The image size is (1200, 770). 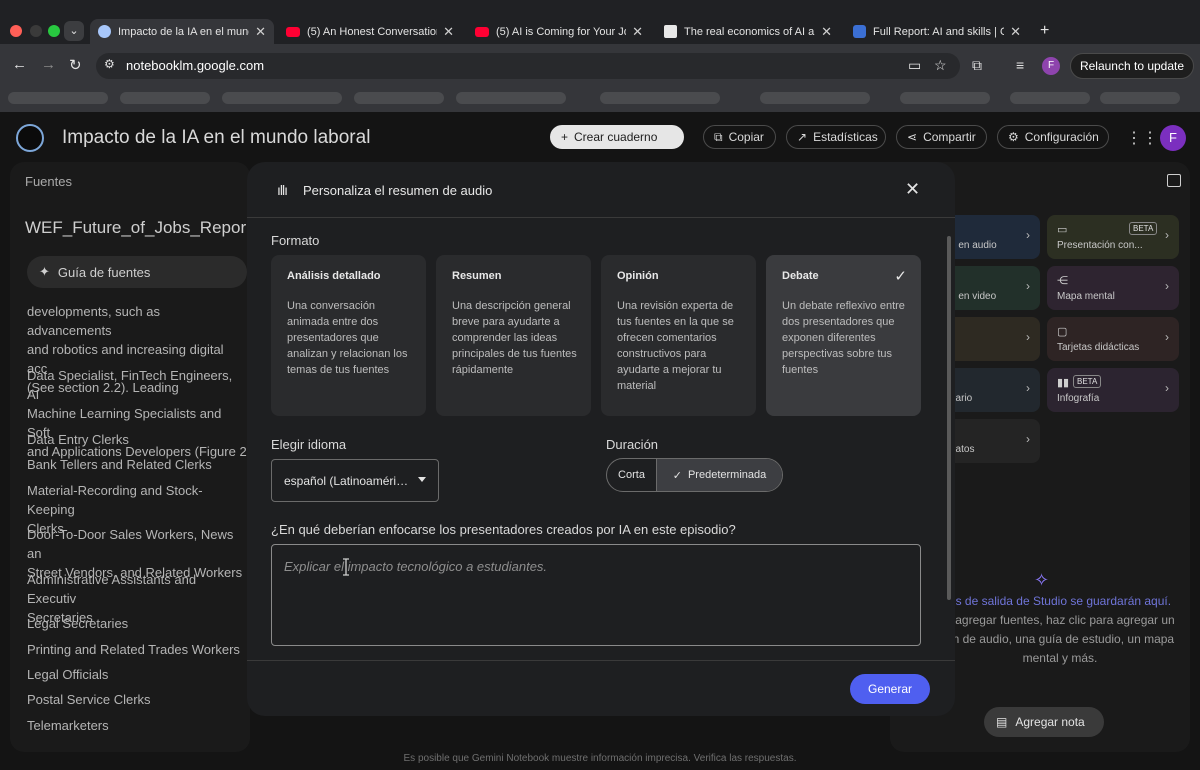 I want to click on studio-card-datatable: datos ›, so click(x=990, y=441).